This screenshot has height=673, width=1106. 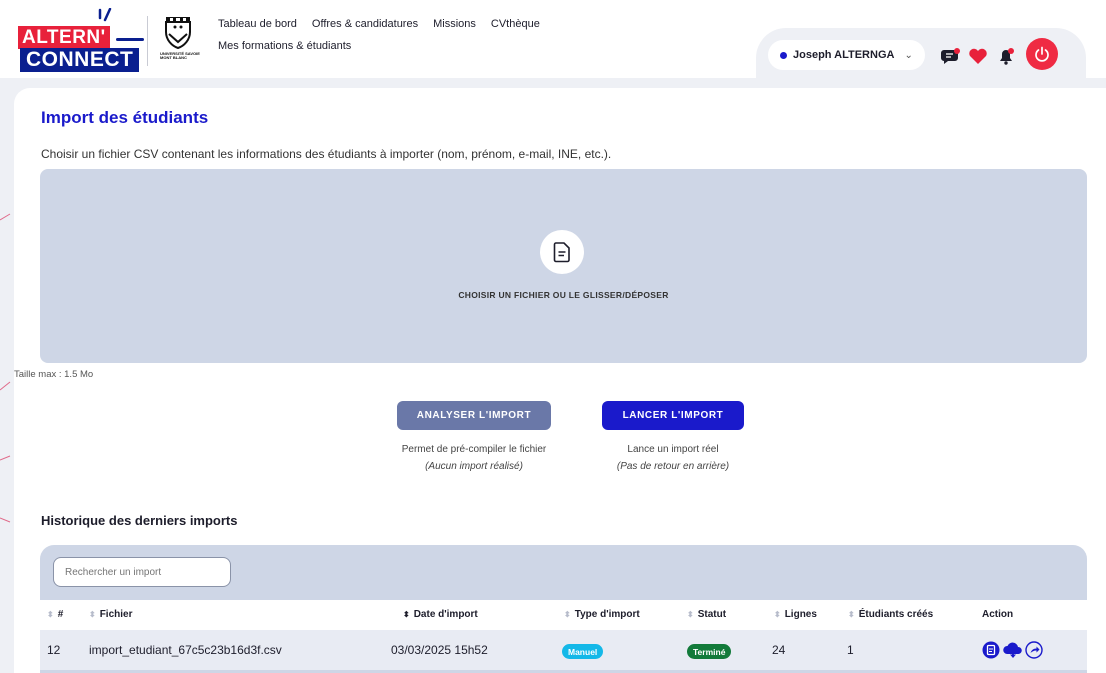 I want to click on logo-dash, so click(x=130, y=39).